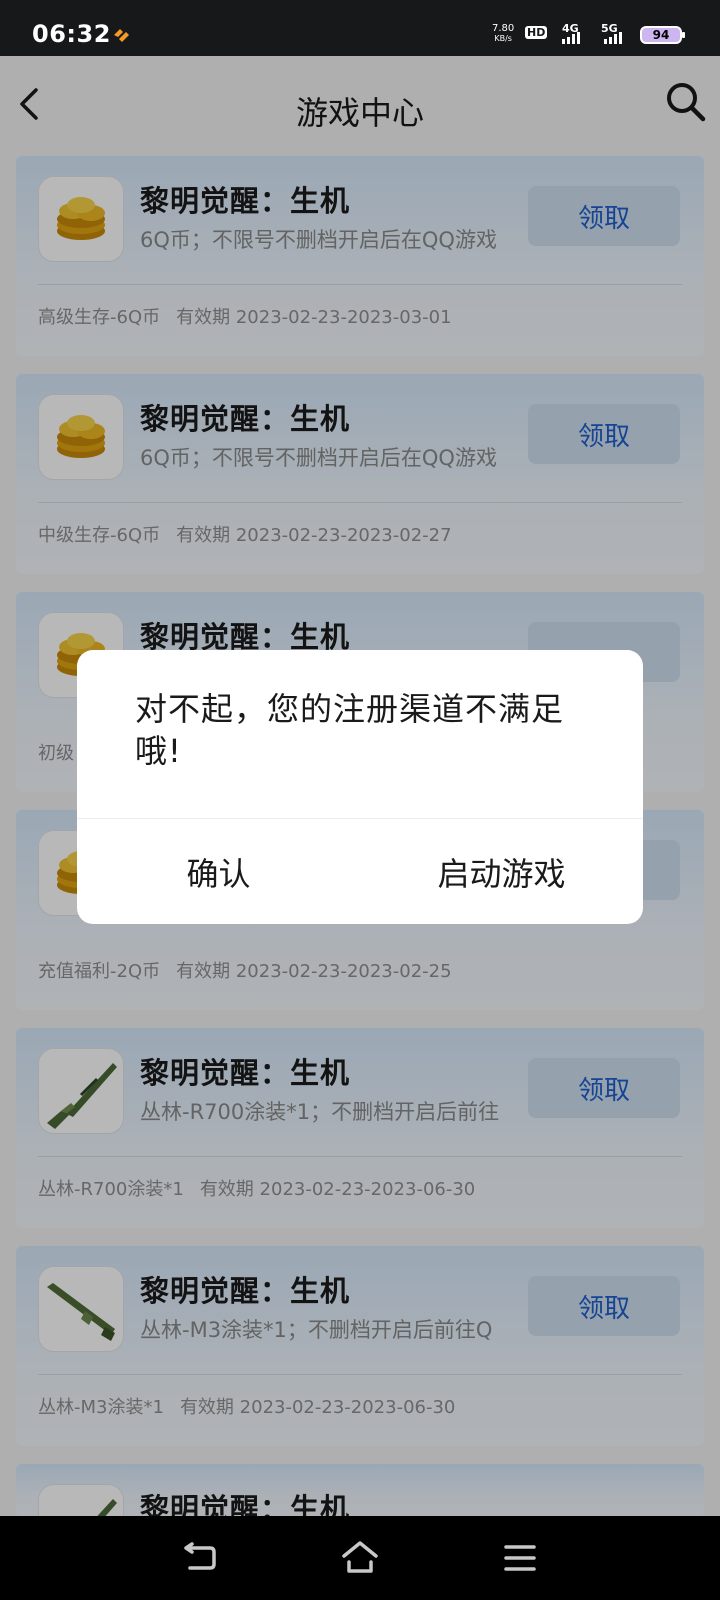 This screenshot has height=1600, width=720. I want to click on battery-level: 94, so click(661, 35).